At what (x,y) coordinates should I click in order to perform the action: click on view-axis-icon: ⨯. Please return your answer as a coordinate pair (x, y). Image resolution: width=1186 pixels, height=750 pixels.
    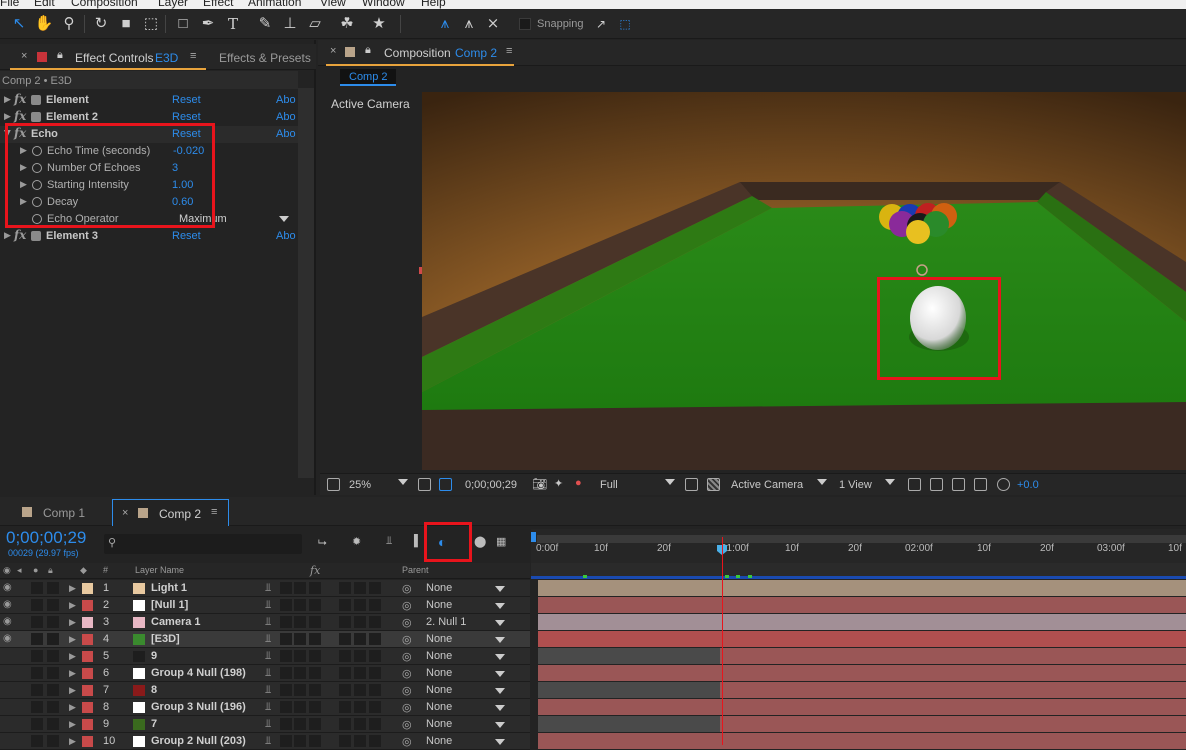
    Looking at the image, I should click on (493, 24).